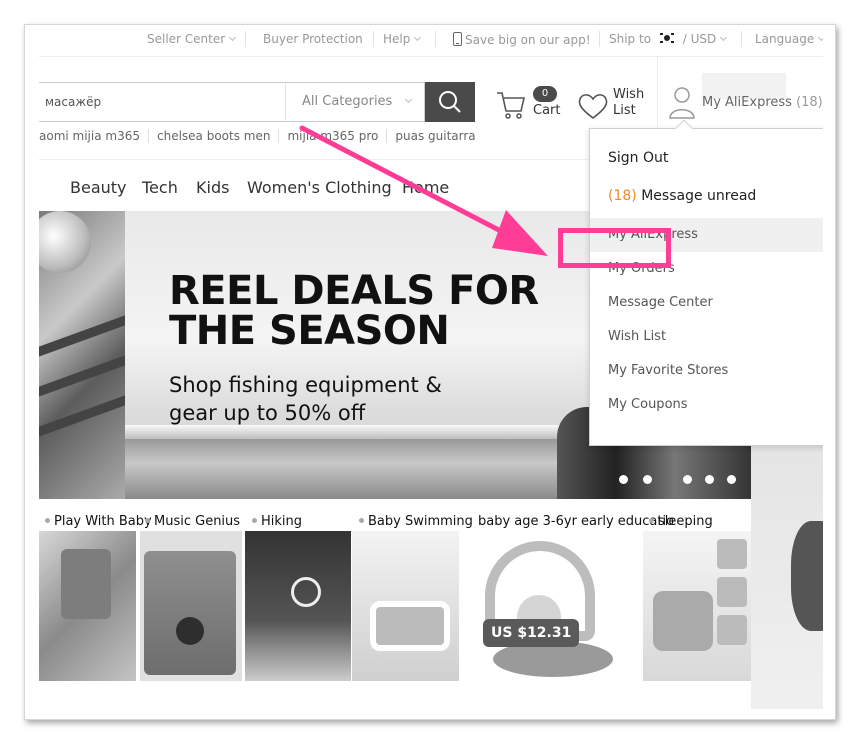 The height and width of the screenshot is (745, 860). I want to click on wishlist-button: Wish List, so click(617, 105).